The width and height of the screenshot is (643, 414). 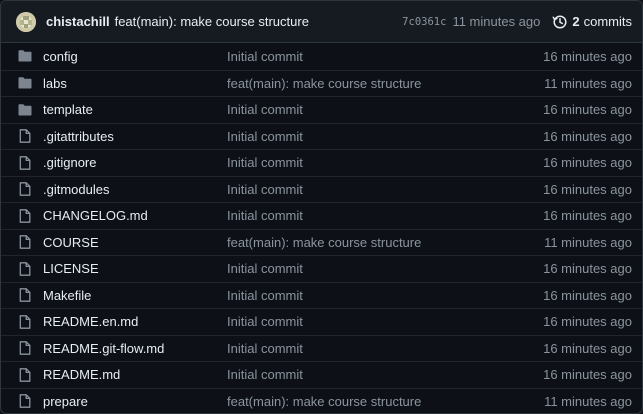 I want to click on file-row: .gitmodulesInitial commit16 minutes ago, so click(x=321, y=189).